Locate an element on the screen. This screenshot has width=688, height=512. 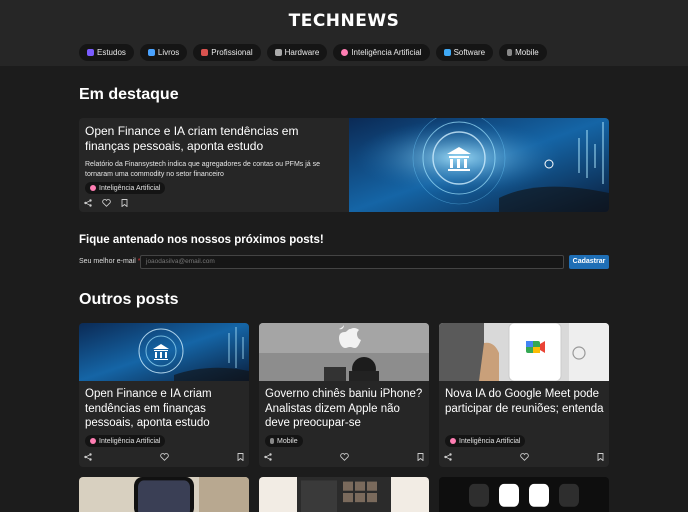
category-label: Inteligência Artificial is located at coordinates (386, 52).